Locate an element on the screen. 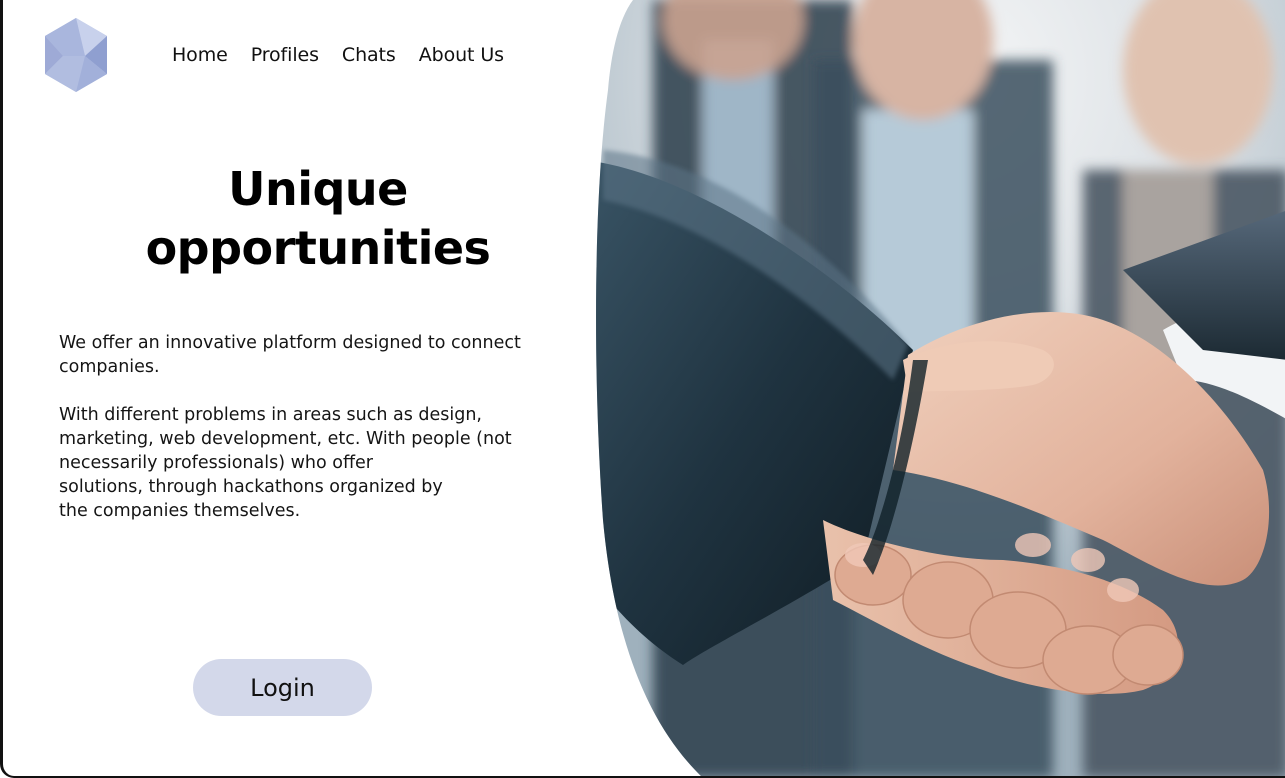  nav-profiles: Profiles is located at coordinates (285, 55).